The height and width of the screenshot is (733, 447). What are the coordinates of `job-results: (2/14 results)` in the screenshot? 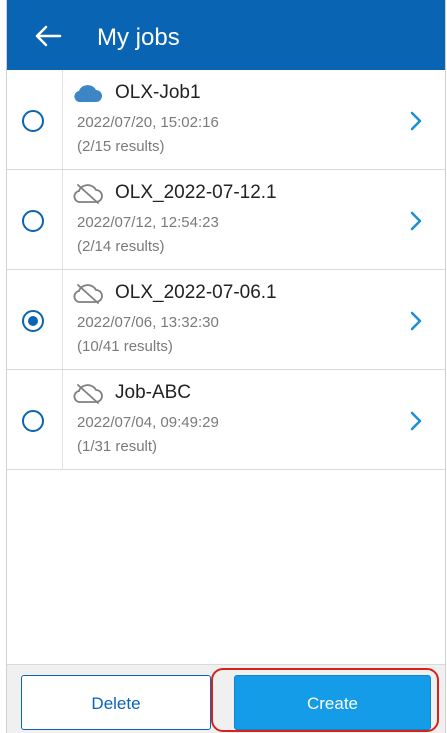 It's located at (121, 246).